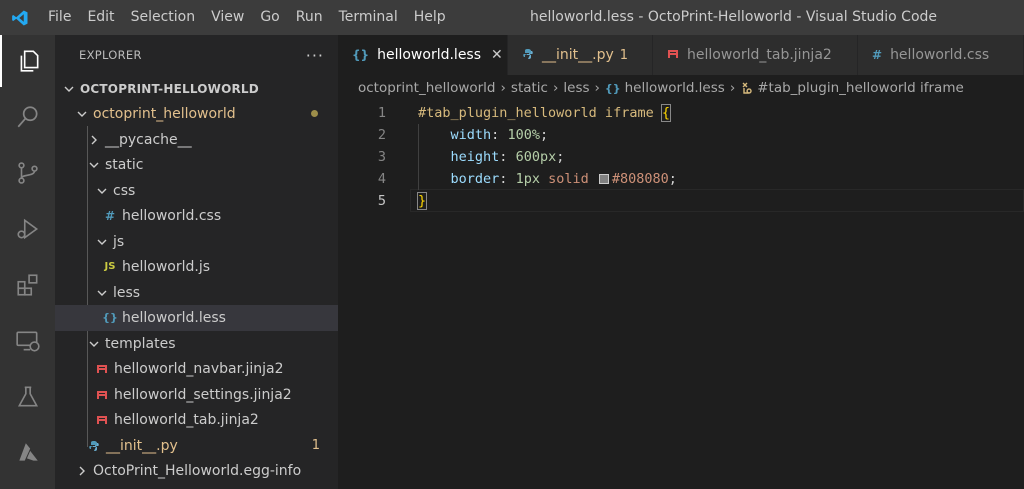  What do you see at coordinates (20, 17) in the screenshot?
I see `vscode-logo-icon` at bounding box center [20, 17].